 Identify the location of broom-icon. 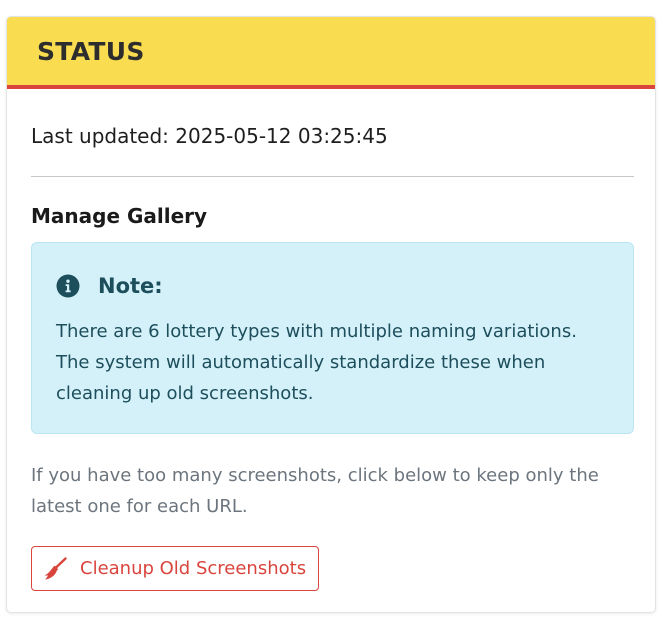
(55, 569).